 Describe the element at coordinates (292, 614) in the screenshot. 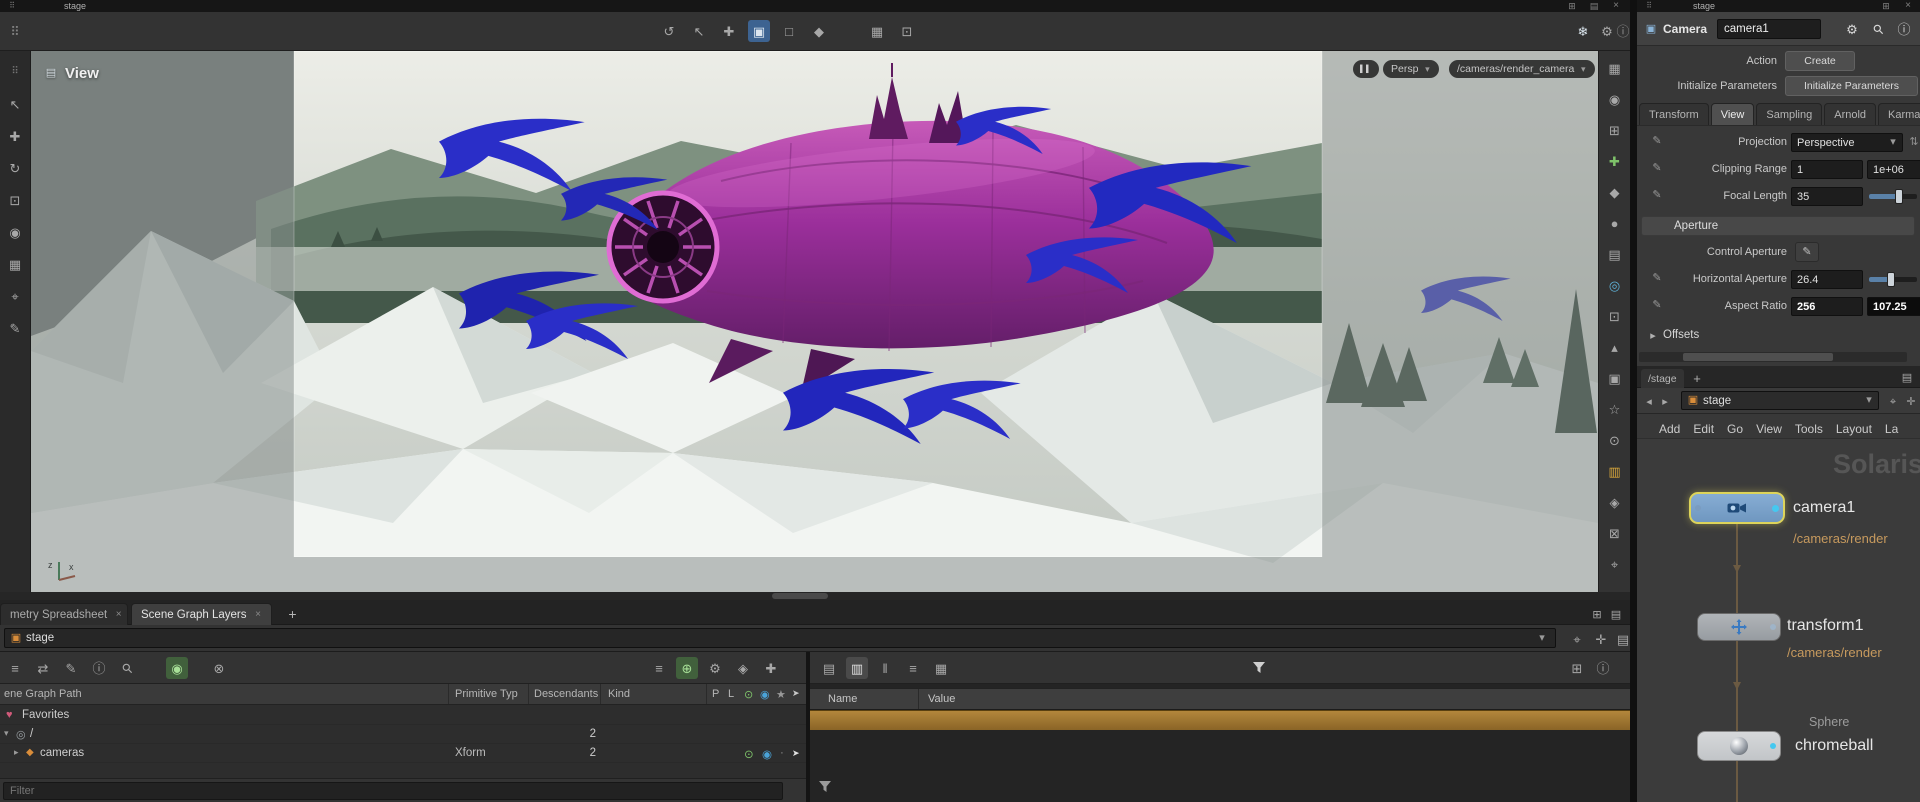

I see `new-tab-button: +` at that location.